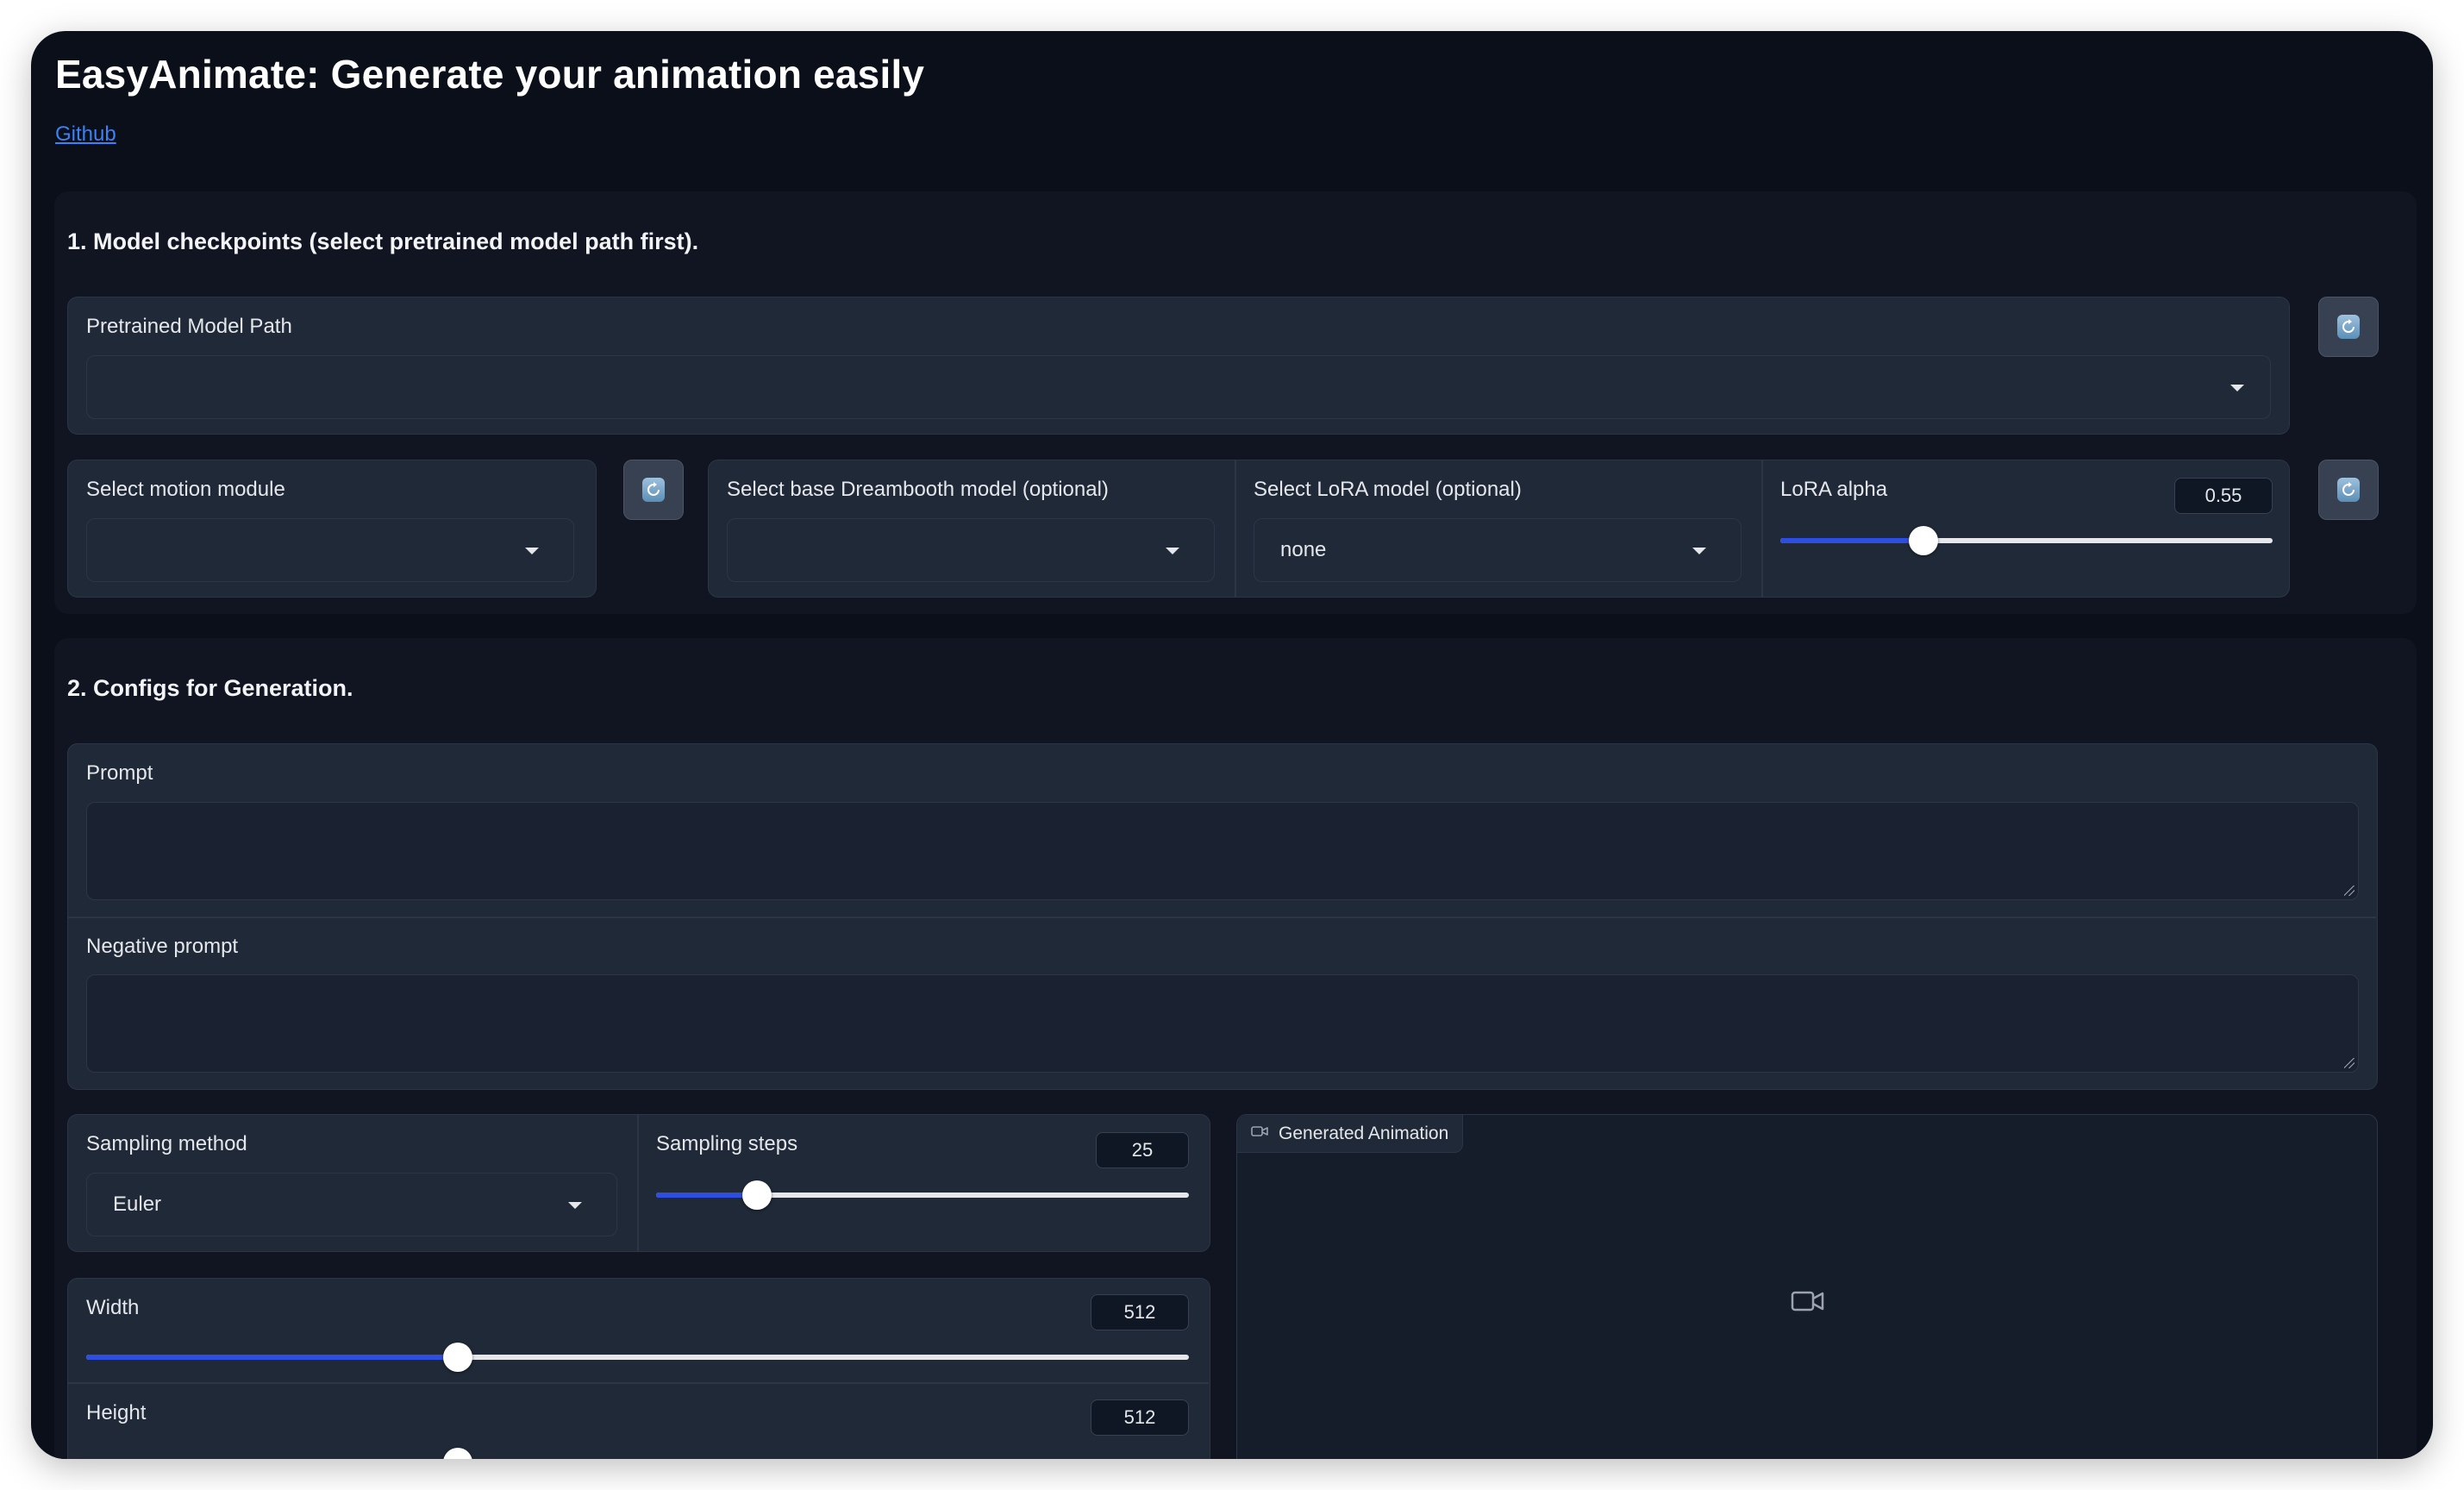 The height and width of the screenshot is (1490, 2464). I want to click on lora-alpha-label: LoRA alpha, so click(1834, 490).